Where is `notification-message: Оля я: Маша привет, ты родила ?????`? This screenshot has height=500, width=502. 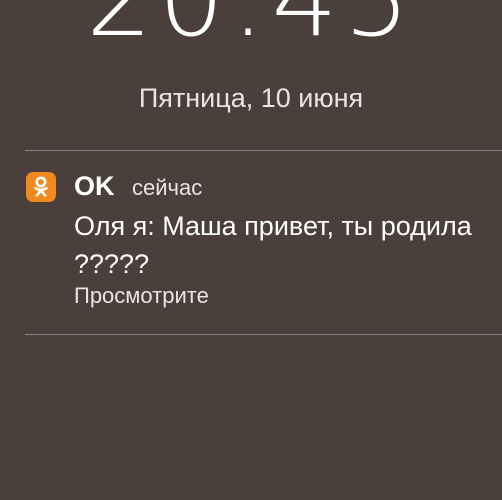 notification-message: Оля я: Маша привет, ты родила ????? is located at coordinates (273, 245).